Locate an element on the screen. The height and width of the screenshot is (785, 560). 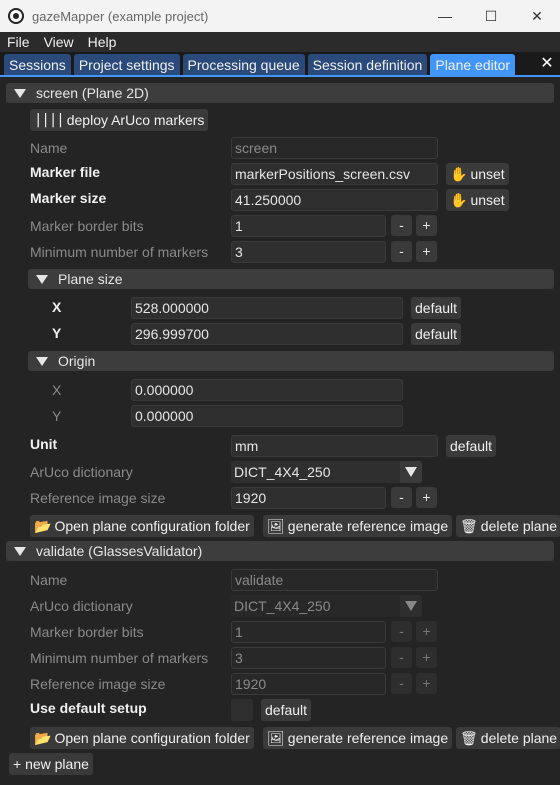
plane-size-x-default-button: default is located at coordinates (436, 308).